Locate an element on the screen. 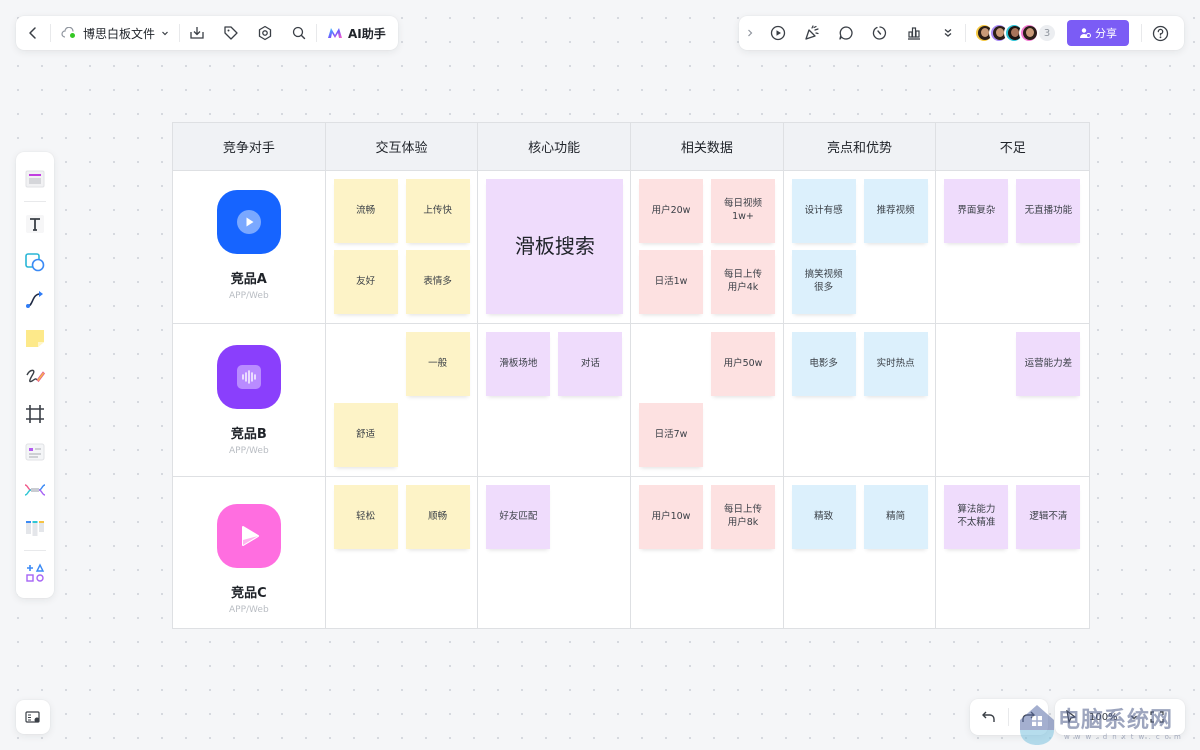 Image resolution: width=1200 pixels, height=750 pixels. avatar is located at coordinates (1029, 33).